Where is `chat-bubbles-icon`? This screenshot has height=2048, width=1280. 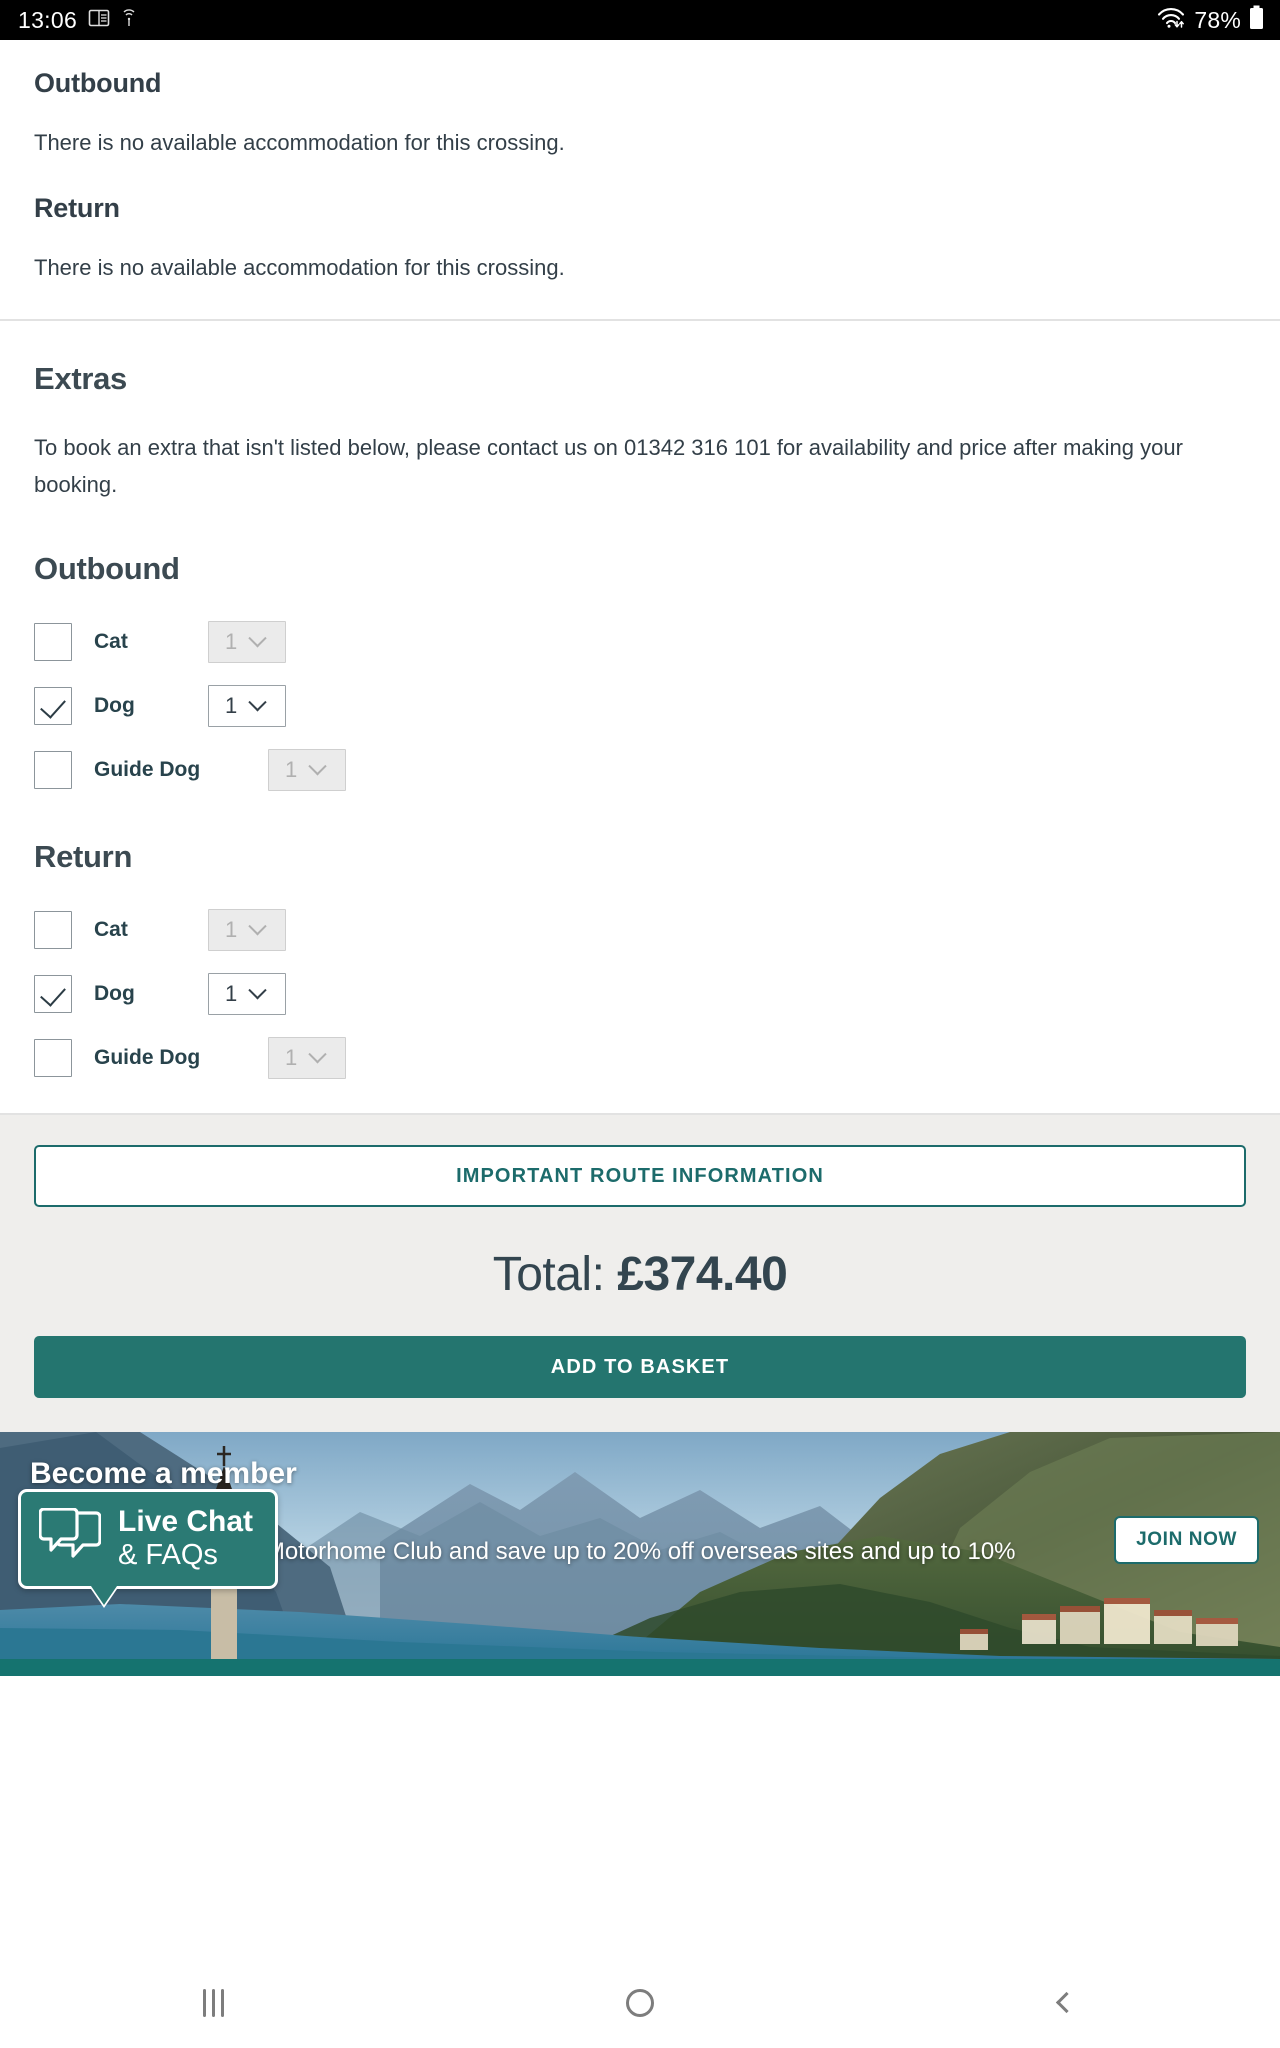
chat-bubbles-icon is located at coordinates (70, 1537).